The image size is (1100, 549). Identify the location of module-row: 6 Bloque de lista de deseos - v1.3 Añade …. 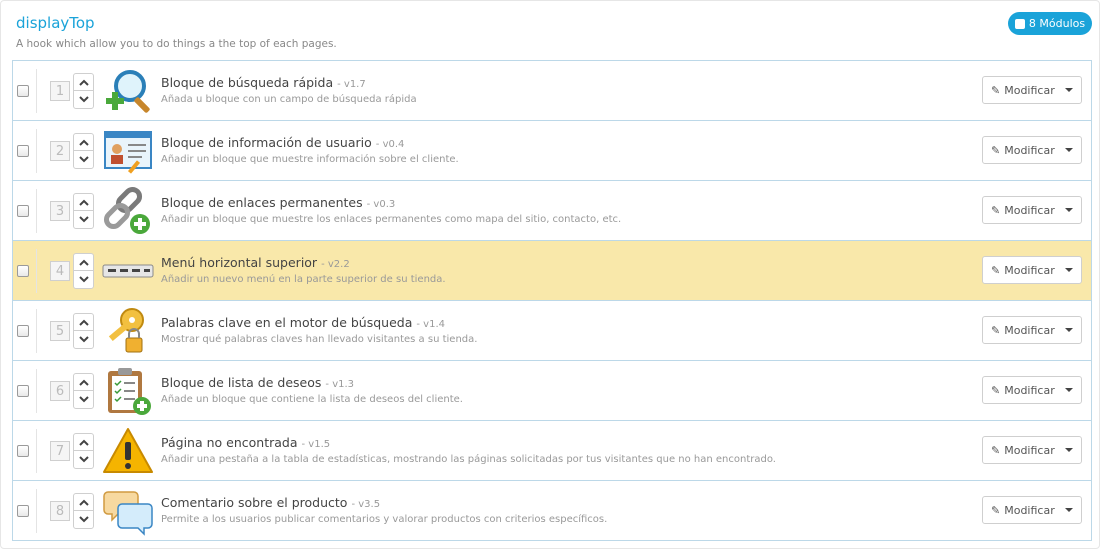
(552, 391).